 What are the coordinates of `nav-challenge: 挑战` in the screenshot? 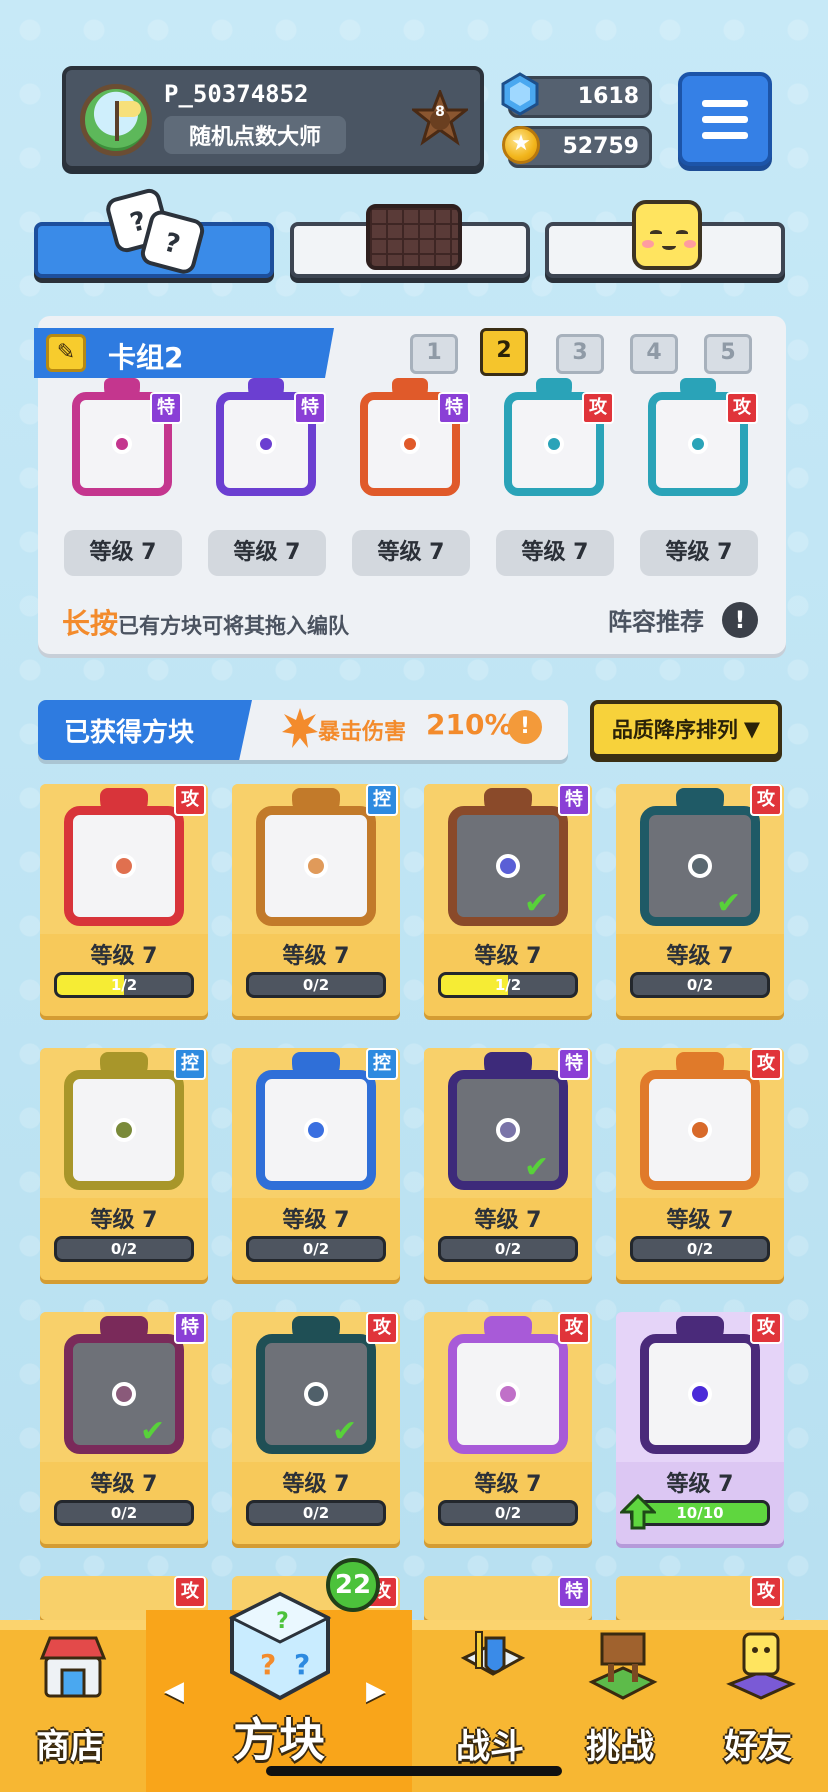 It's located at (620, 1706).